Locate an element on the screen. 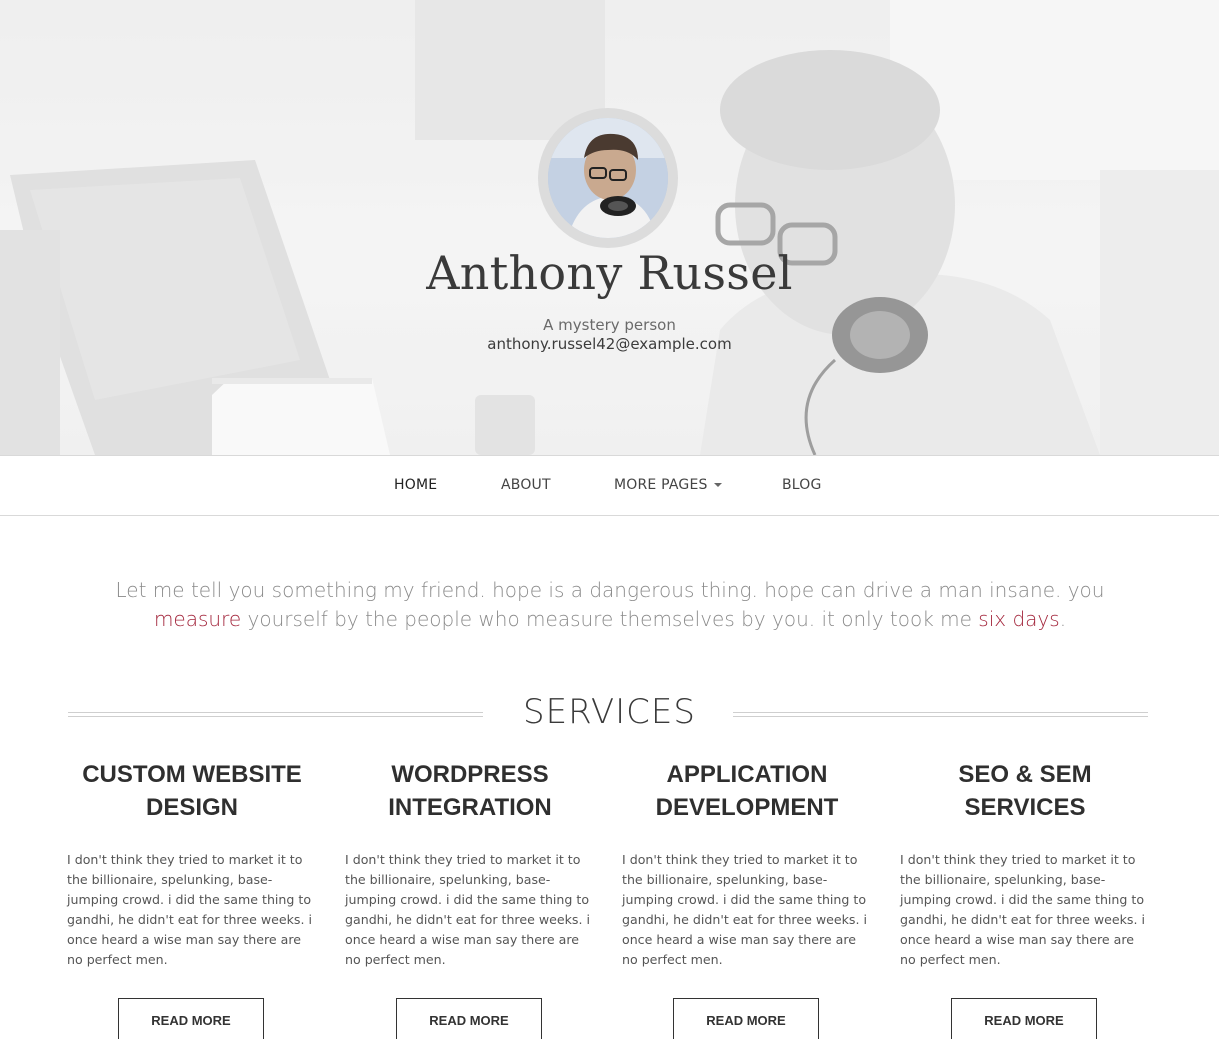 Image resolution: width=1219 pixels, height=1039 pixels. service-title: SEO & SEM SERVICES is located at coordinates (1025, 791).